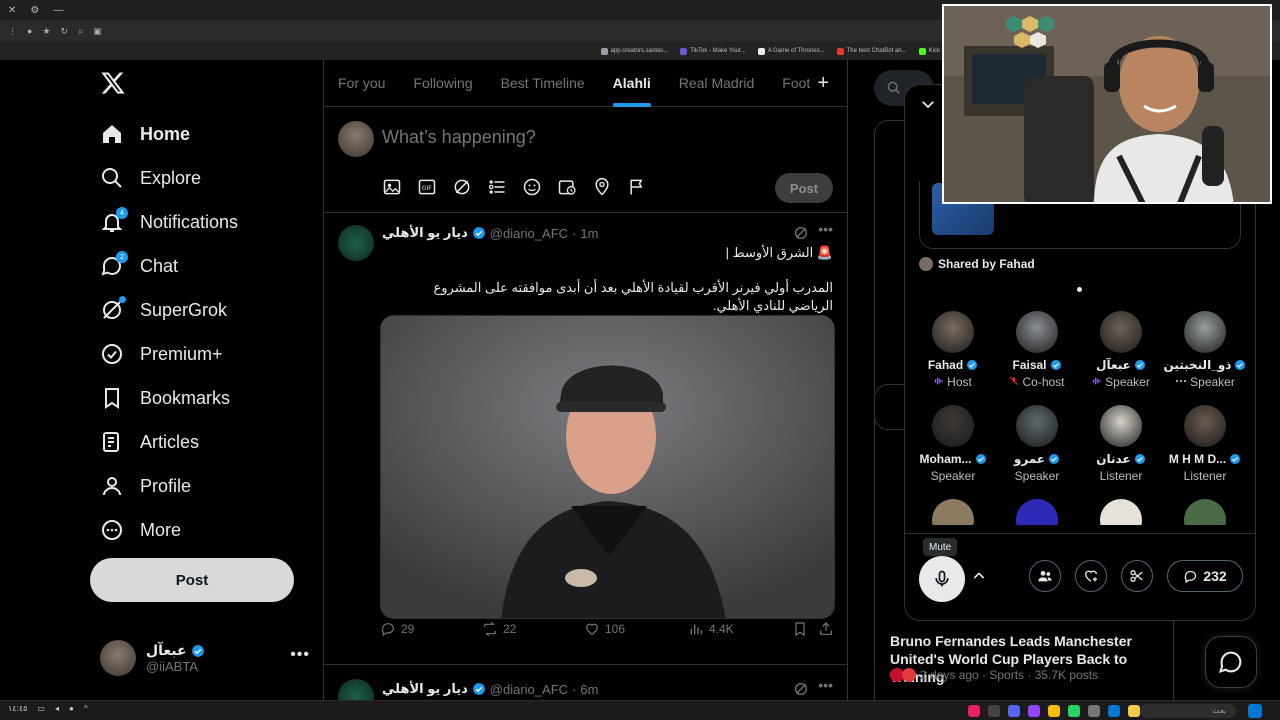 This screenshot has height=720, width=1280. I want to click on start-icon, so click(1255, 711).